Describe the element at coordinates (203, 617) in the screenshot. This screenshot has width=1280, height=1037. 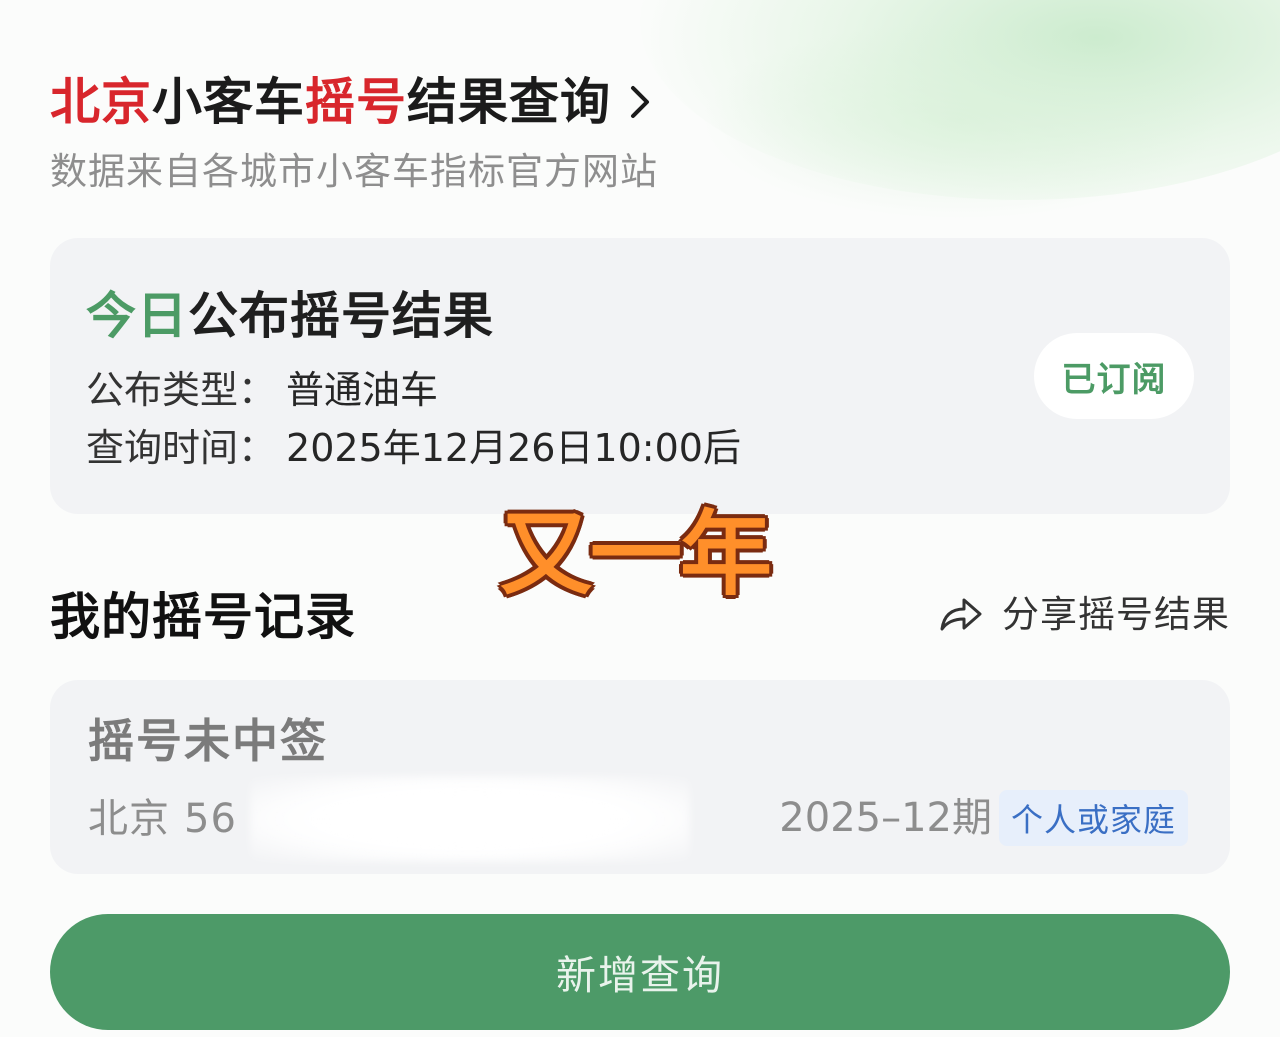
I see `records-section-title: 我的摇号记录` at that location.